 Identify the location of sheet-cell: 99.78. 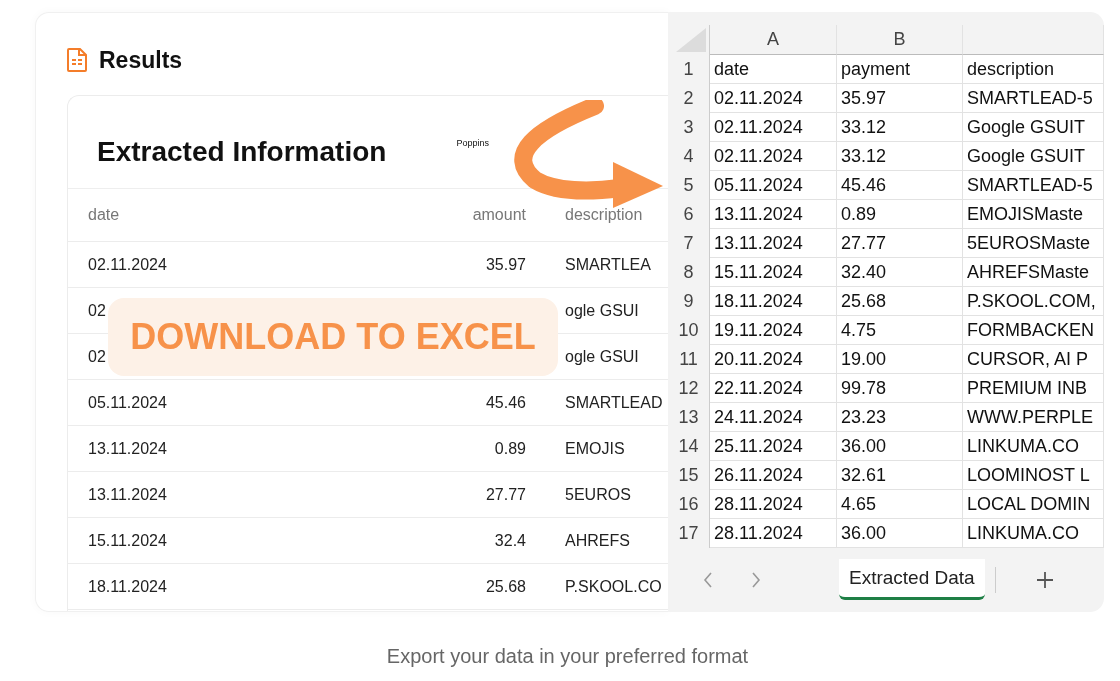
(864, 388).